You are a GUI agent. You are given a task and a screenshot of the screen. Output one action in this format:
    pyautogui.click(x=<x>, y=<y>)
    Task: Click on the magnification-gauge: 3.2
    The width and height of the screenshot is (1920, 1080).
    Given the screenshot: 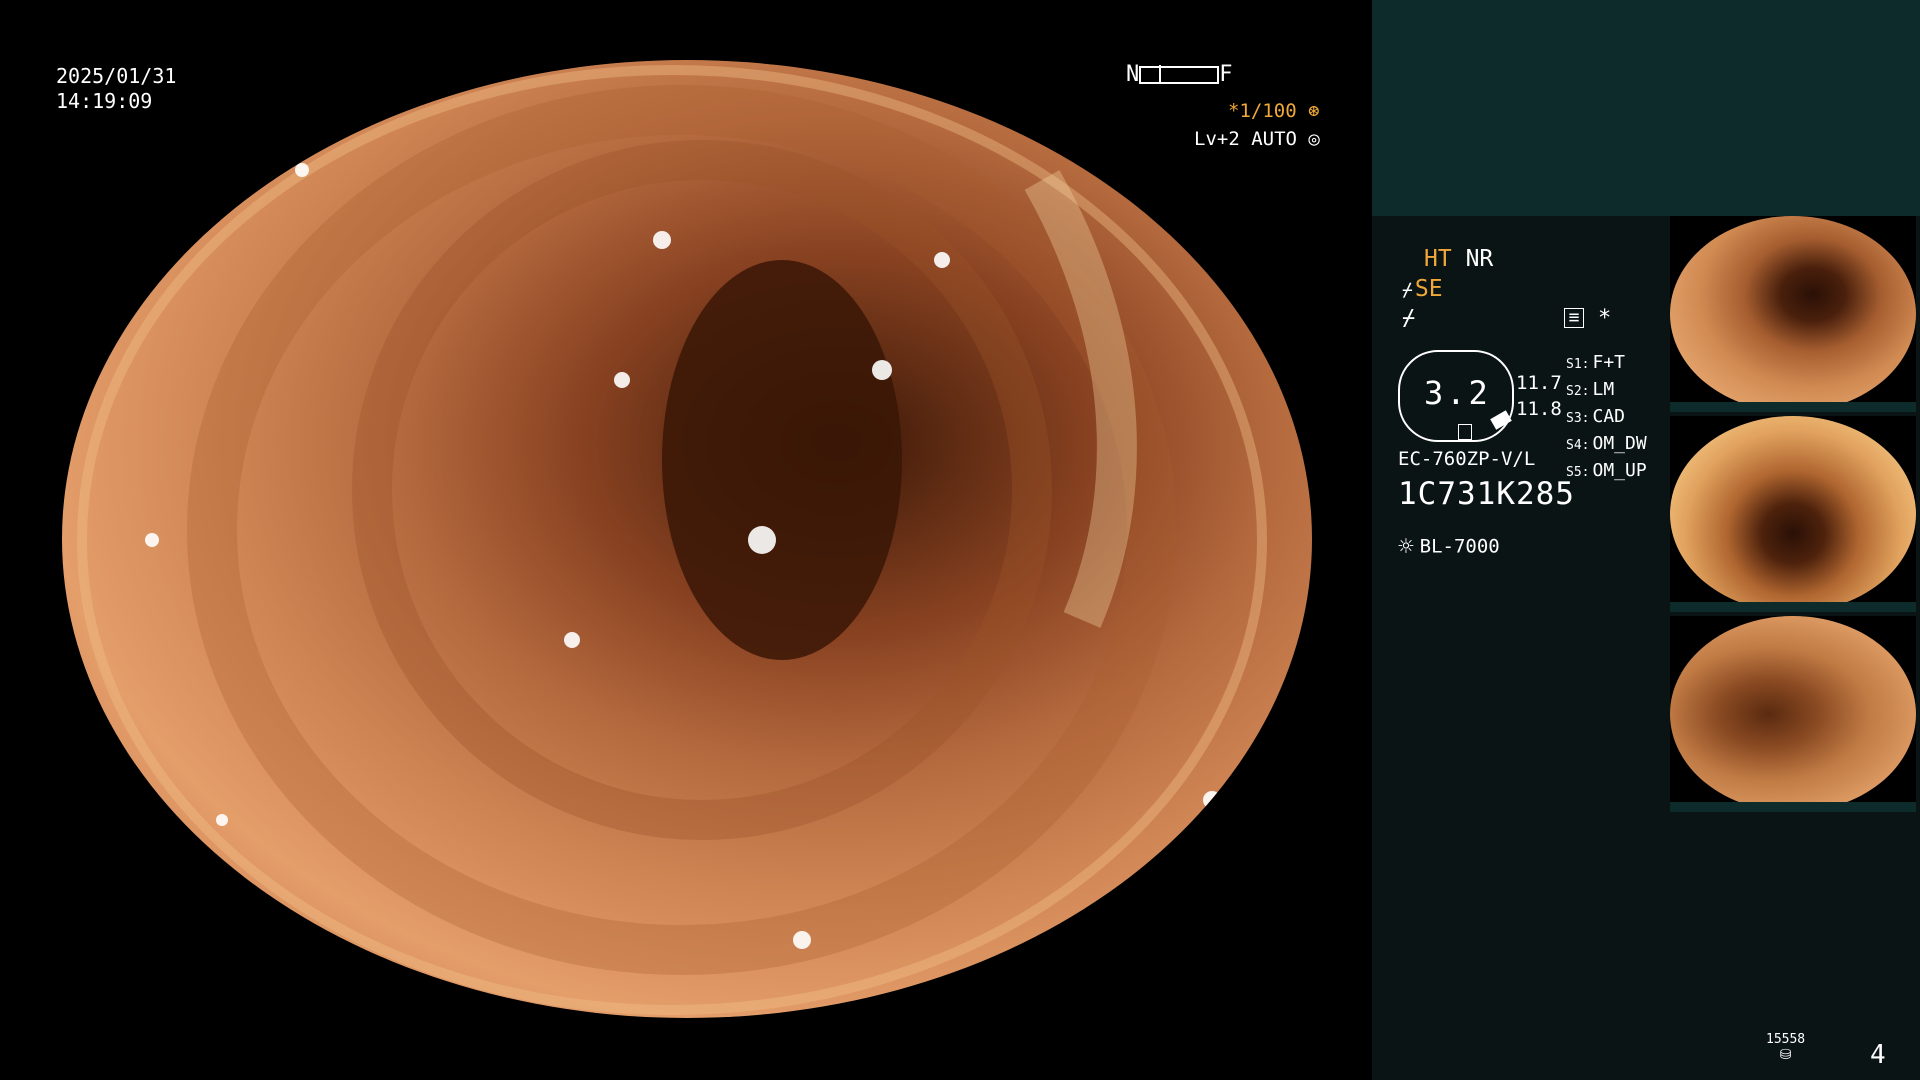 What is the action you would take?
    pyautogui.click(x=1456, y=396)
    